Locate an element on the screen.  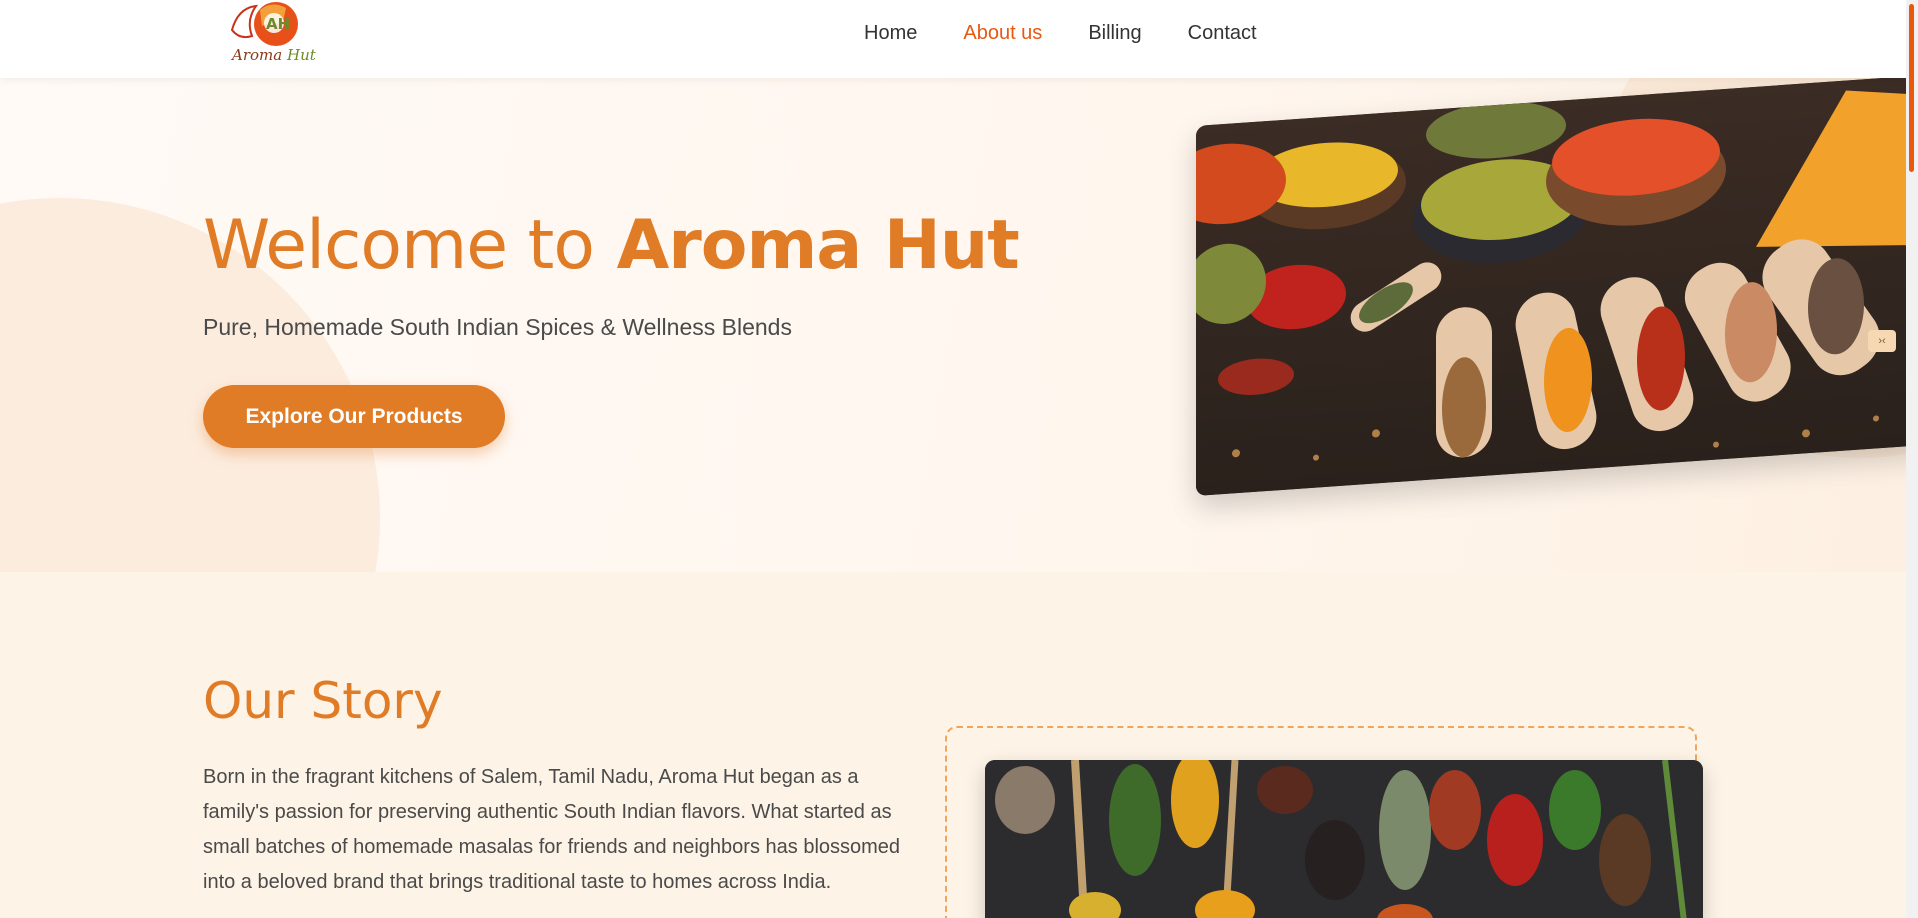
brand-logo: AH Aroma Hut is located at coordinates (269, 33).